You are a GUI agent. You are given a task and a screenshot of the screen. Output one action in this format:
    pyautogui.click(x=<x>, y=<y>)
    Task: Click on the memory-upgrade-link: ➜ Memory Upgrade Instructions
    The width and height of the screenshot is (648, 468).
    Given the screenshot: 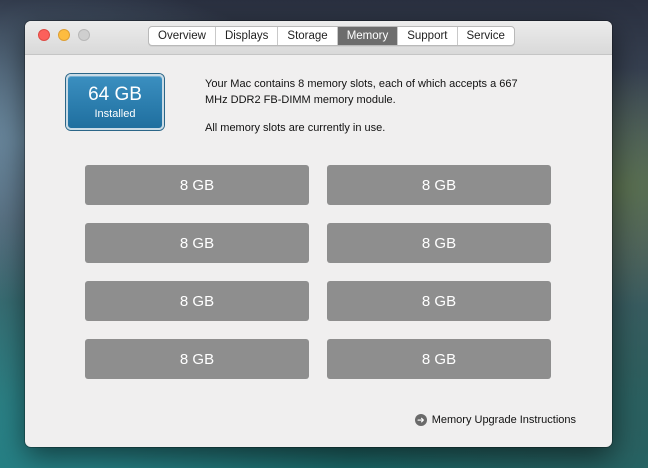 What is the action you would take?
    pyautogui.click(x=495, y=420)
    